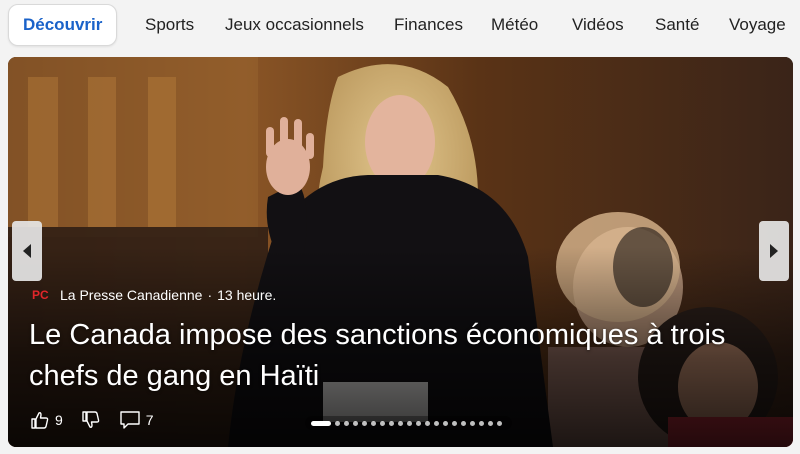 The height and width of the screenshot is (454, 800). I want to click on source-name: La Presse Canadienne, so click(131, 295).